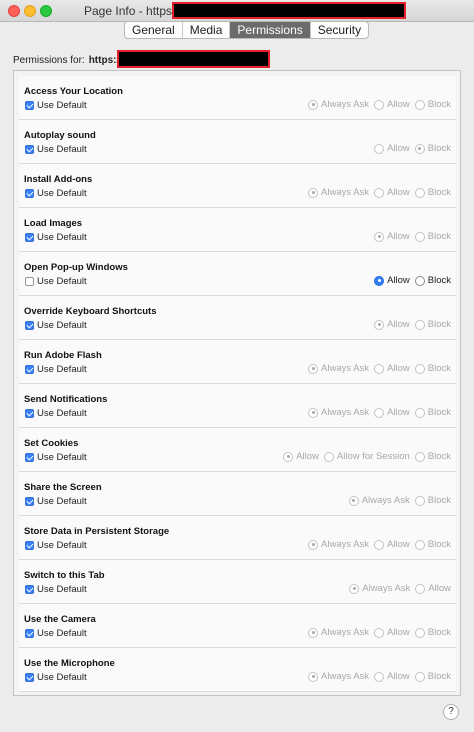 The image size is (474, 732). I want to click on zoom-window-button, so click(46, 11).